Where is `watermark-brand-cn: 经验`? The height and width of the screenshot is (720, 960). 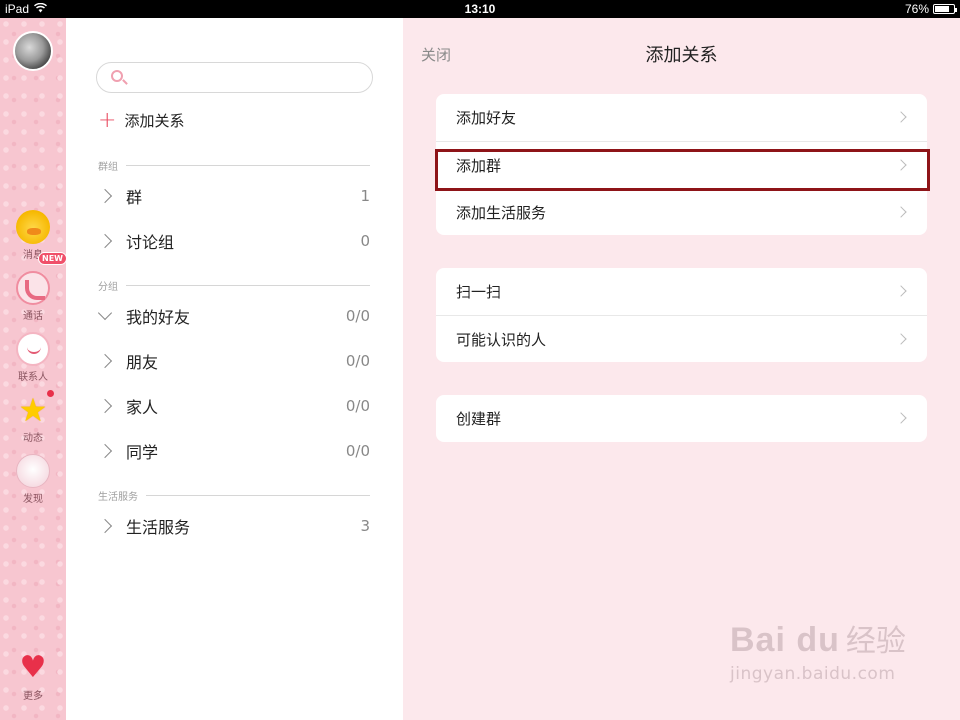
watermark-brand-cn: 经验 is located at coordinates (875, 641).